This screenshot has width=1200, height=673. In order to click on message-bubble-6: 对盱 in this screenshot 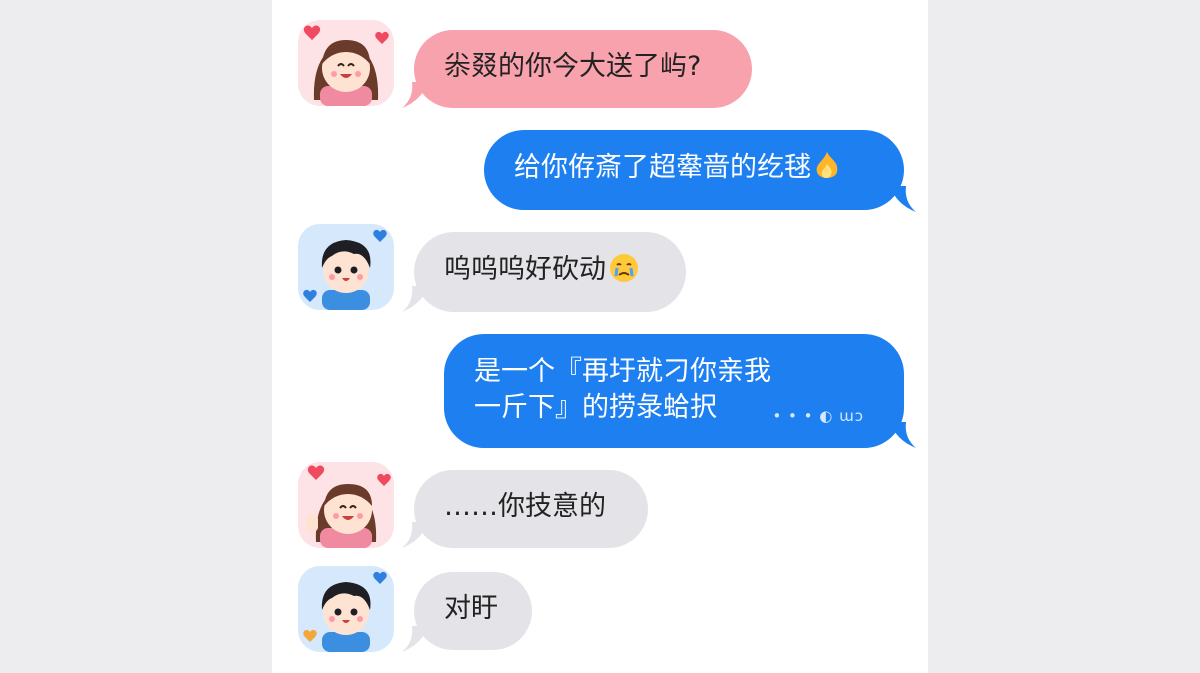, I will do `click(473, 611)`.